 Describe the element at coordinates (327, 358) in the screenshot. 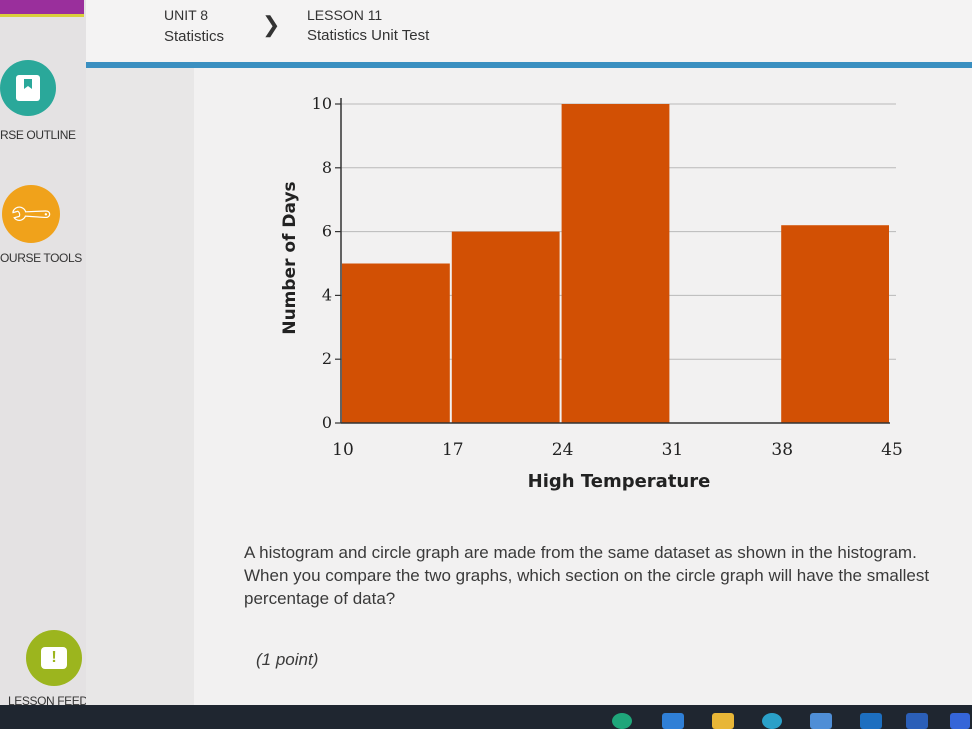

I see `y-tick-label: 2` at that location.